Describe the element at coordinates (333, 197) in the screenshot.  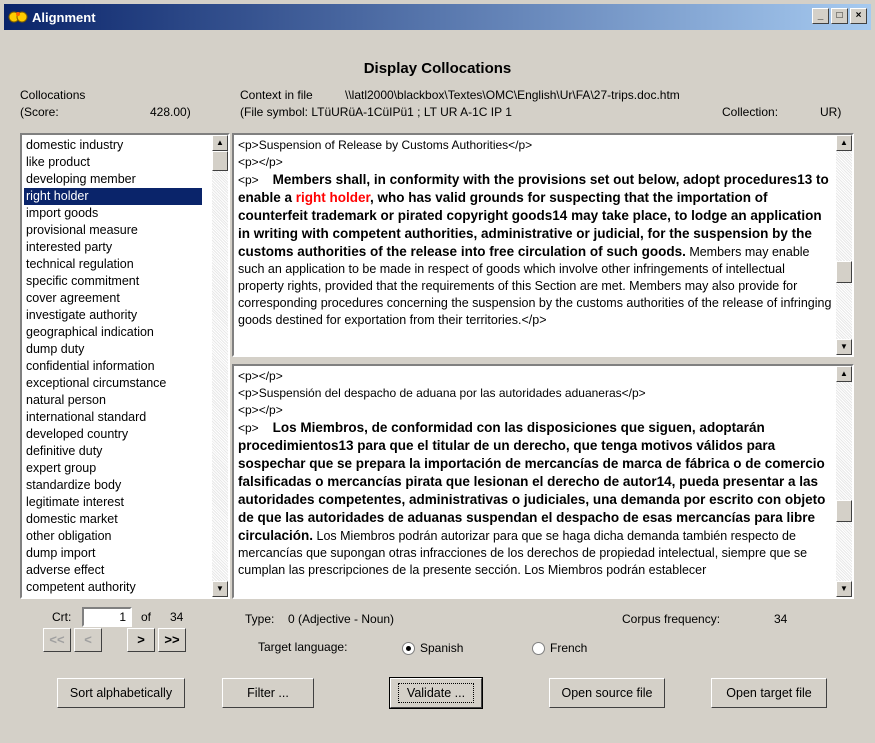
I see `source-highlight: right holder` at that location.